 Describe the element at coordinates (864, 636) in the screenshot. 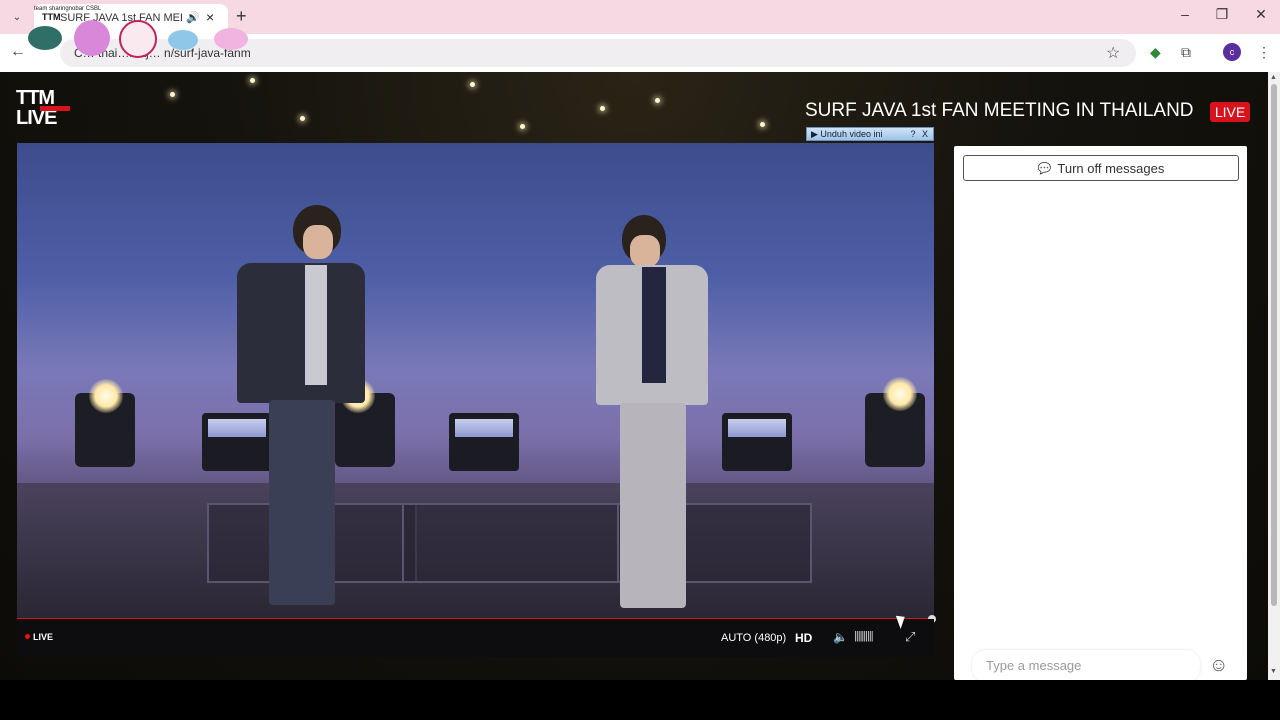

I see `volume-bars-icon: ||||||||||` at that location.